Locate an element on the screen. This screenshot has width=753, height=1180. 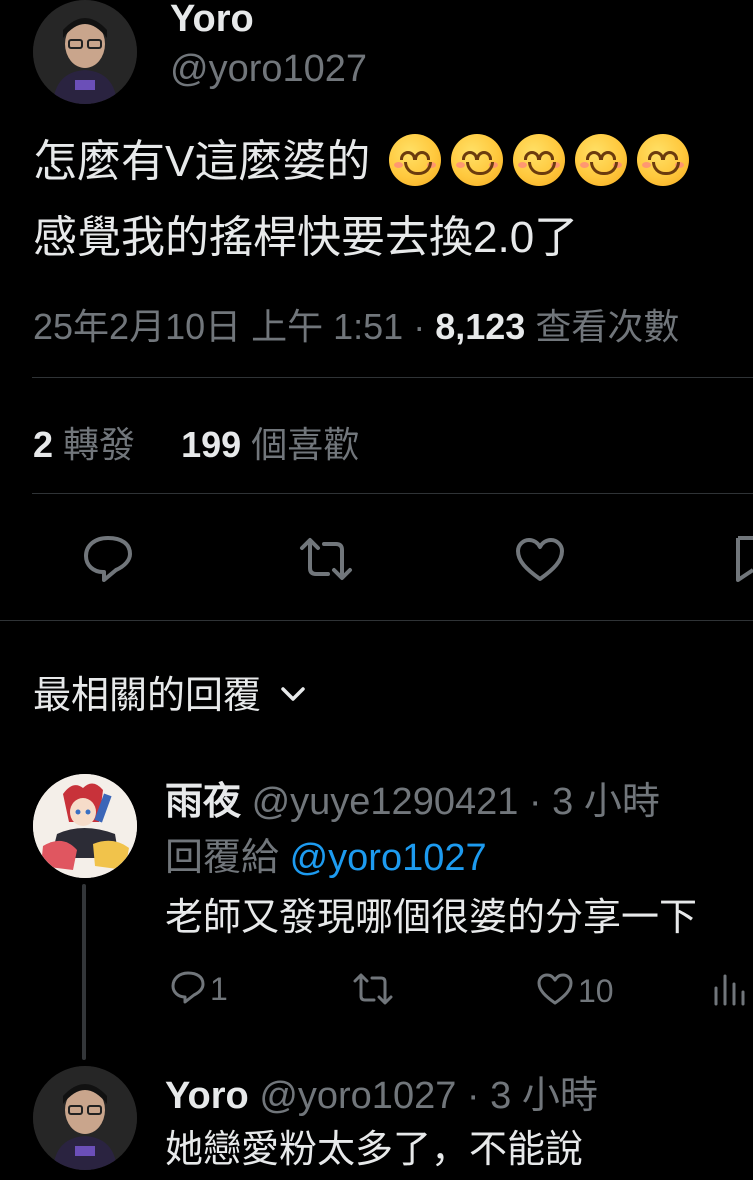
reply-author-handle: @yoro1027 is located at coordinates (357, 1096).